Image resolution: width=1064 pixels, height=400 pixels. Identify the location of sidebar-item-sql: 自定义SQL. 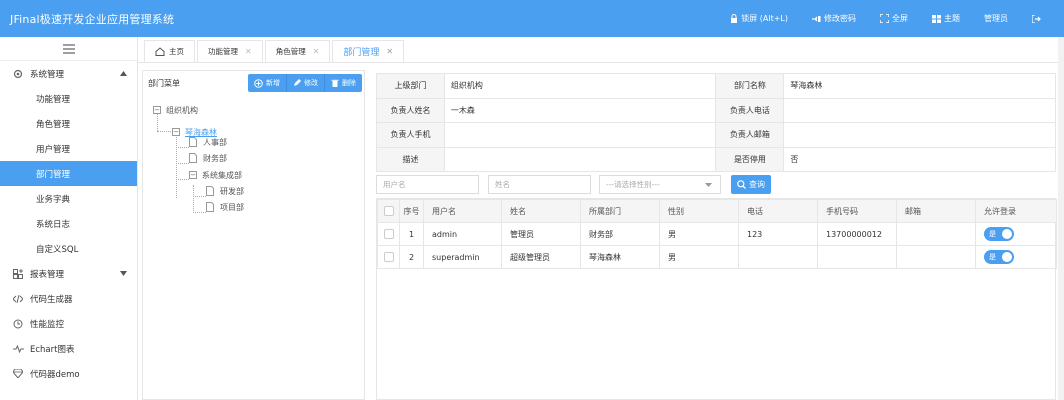
(68, 248).